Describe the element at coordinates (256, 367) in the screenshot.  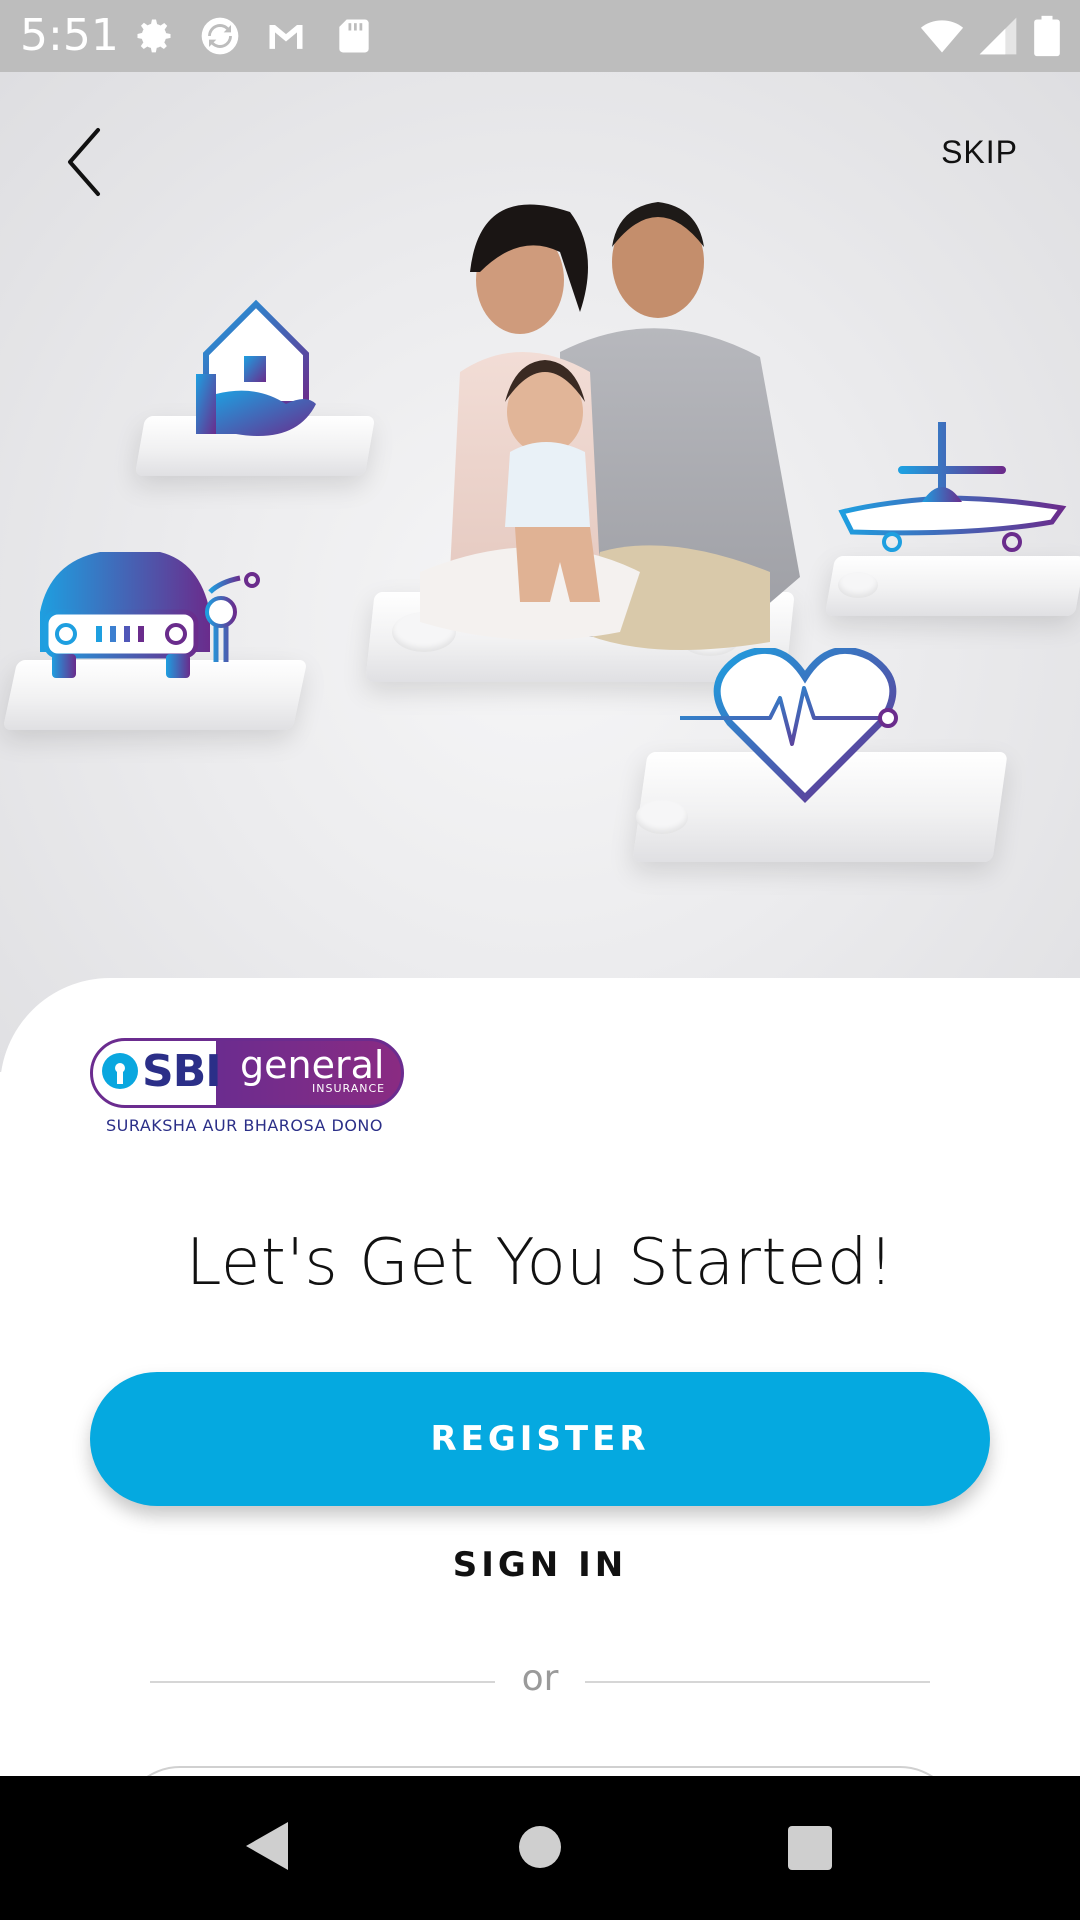
I see `home-insurance-icon` at that location.